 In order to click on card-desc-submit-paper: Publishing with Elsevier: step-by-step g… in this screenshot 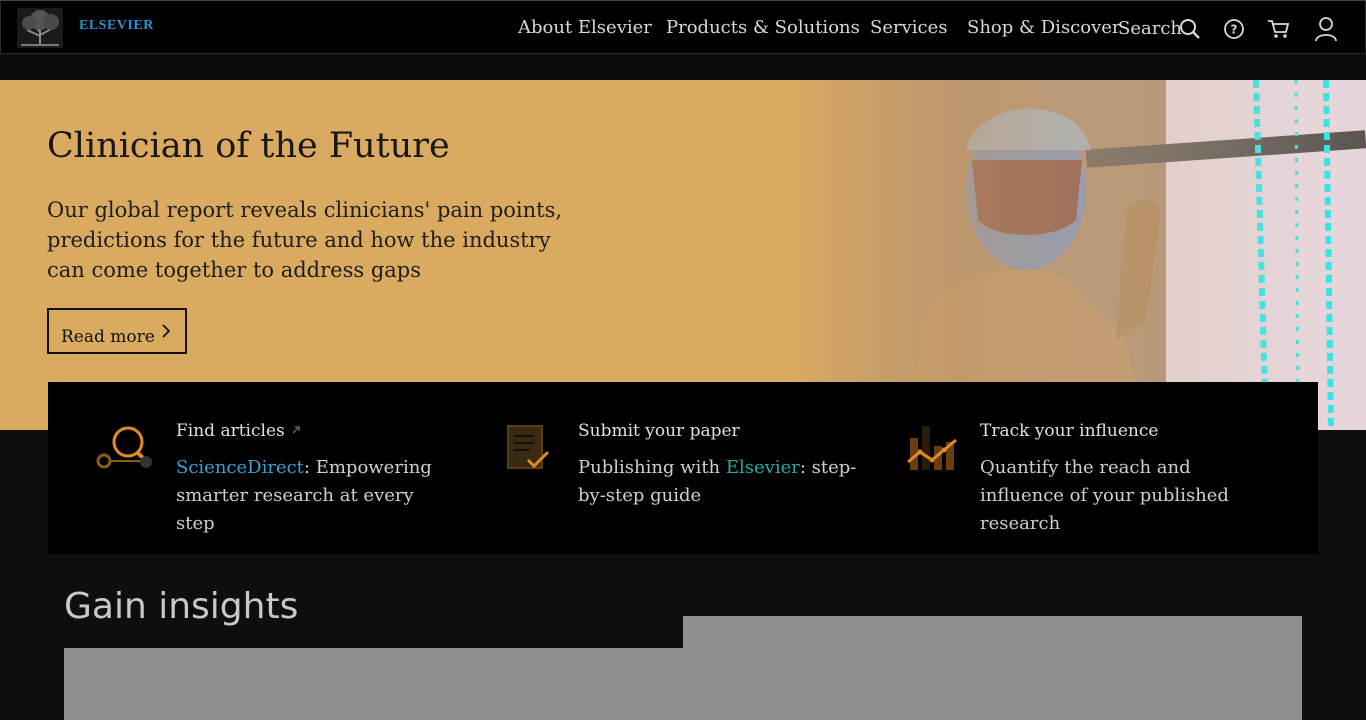, I will do `click(723, 482)`.